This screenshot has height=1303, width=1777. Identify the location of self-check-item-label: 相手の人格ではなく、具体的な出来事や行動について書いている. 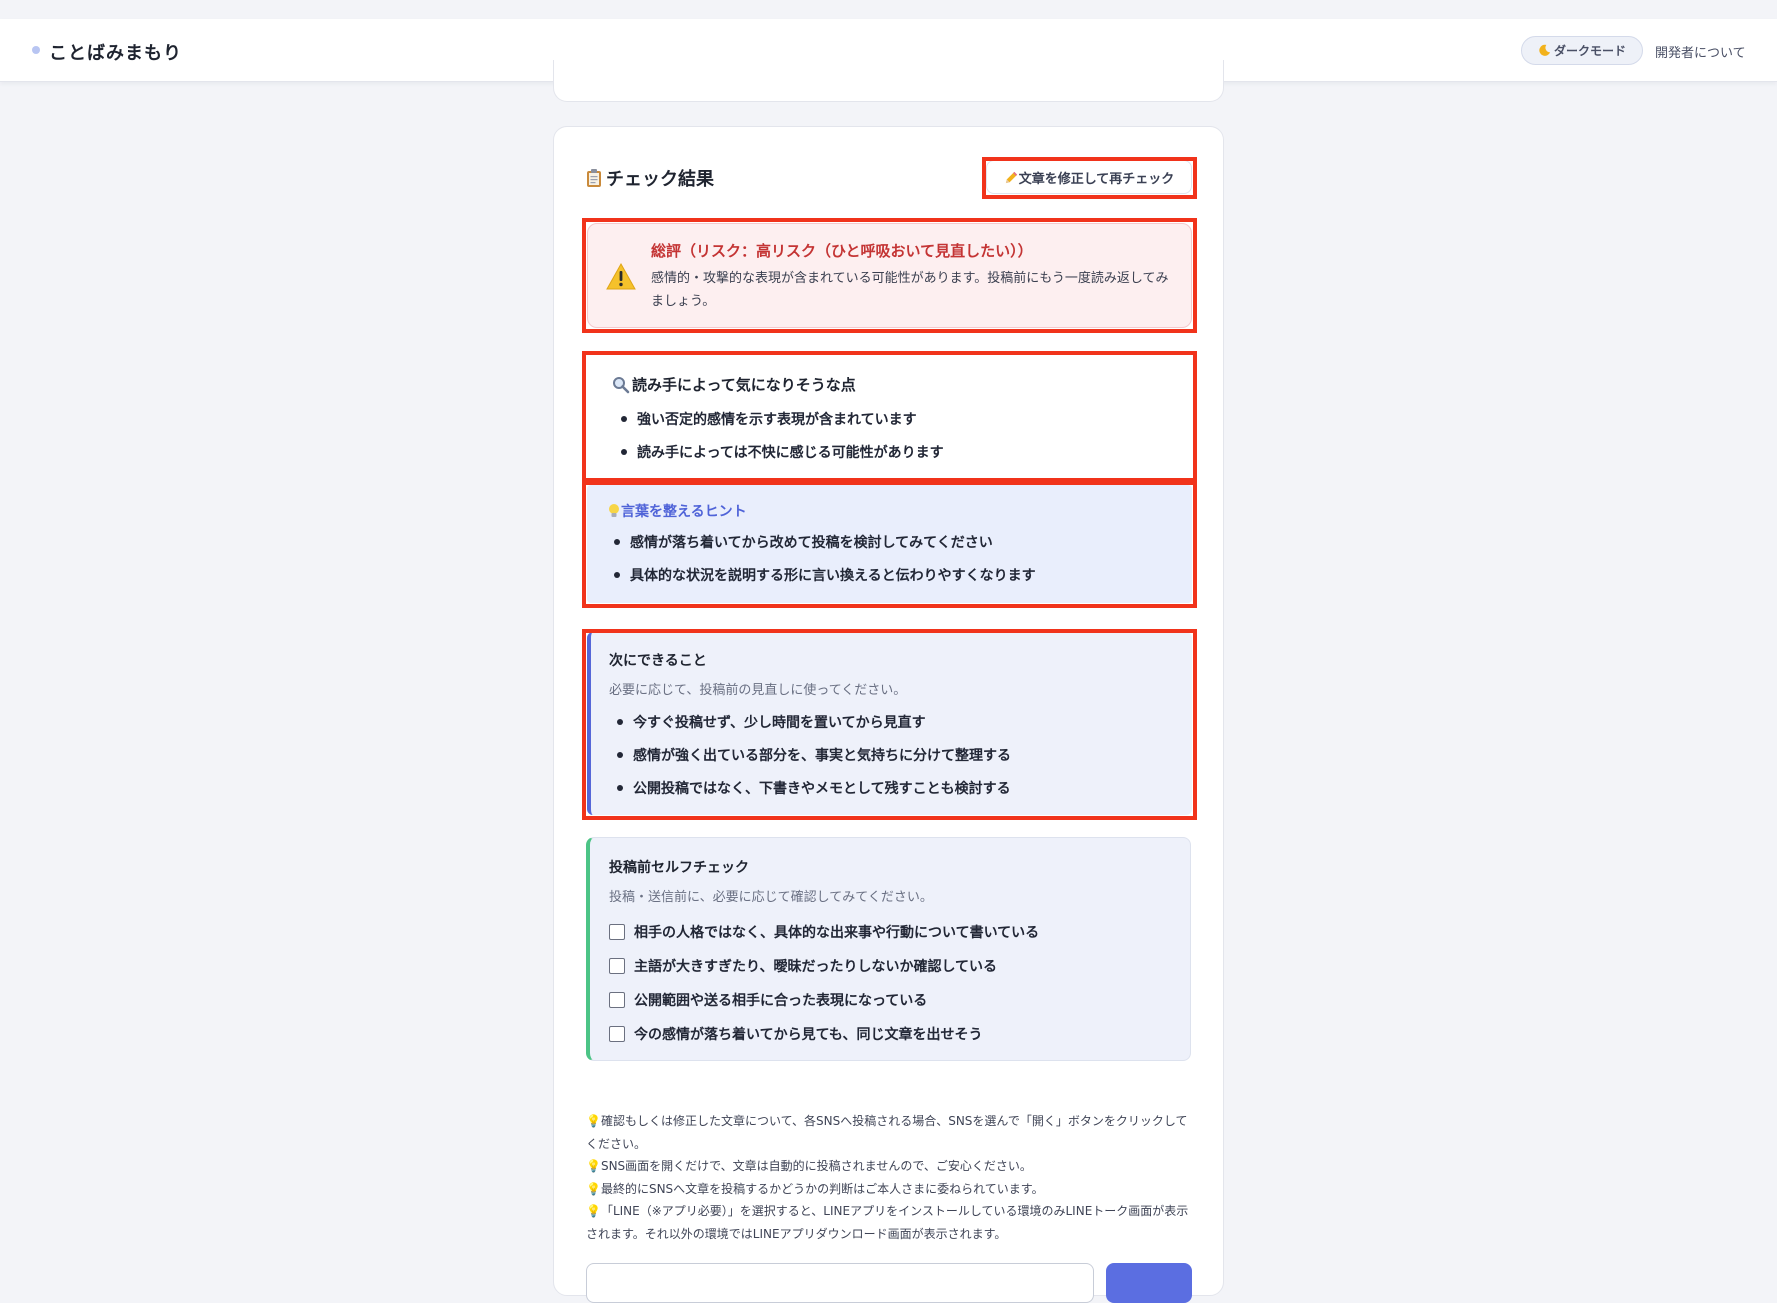
(837, 933).